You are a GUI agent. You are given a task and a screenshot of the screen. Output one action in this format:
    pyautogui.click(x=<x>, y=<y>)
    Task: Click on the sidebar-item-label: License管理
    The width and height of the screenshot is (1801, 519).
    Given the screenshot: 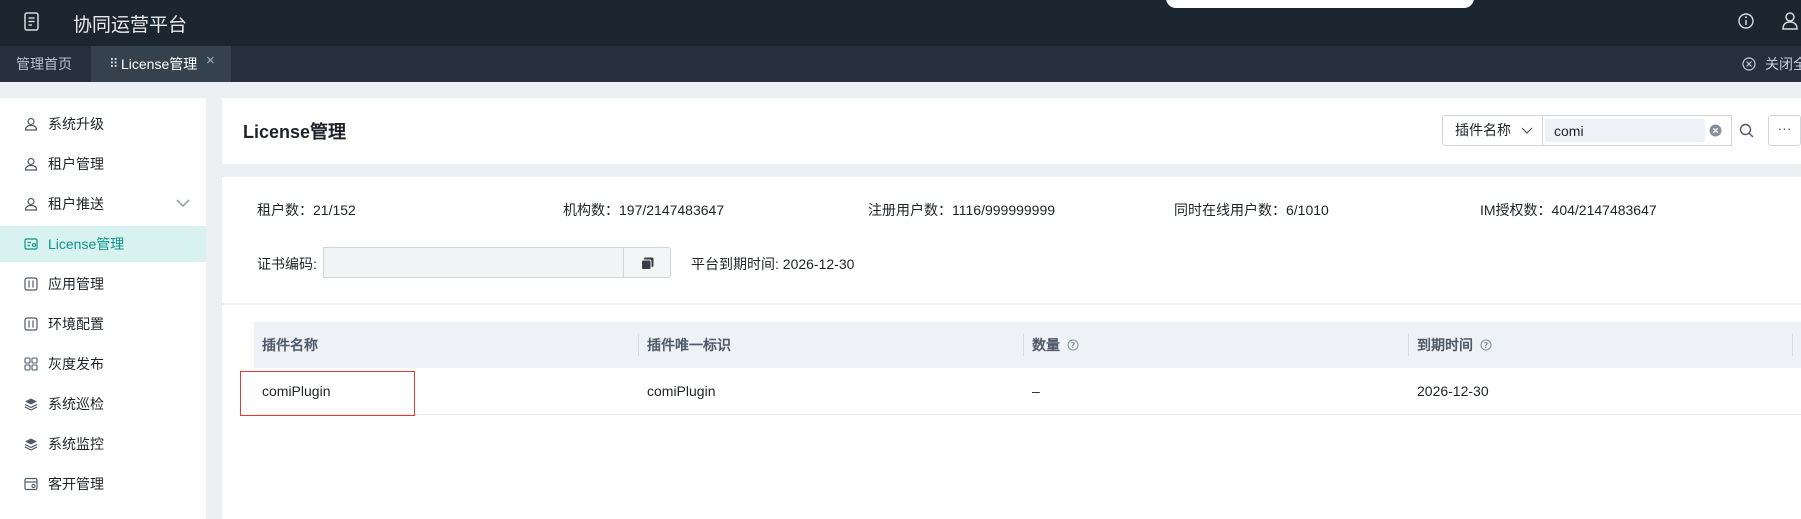 What is the action you would take?
    pyautogui.click(x=86, y=244)
    